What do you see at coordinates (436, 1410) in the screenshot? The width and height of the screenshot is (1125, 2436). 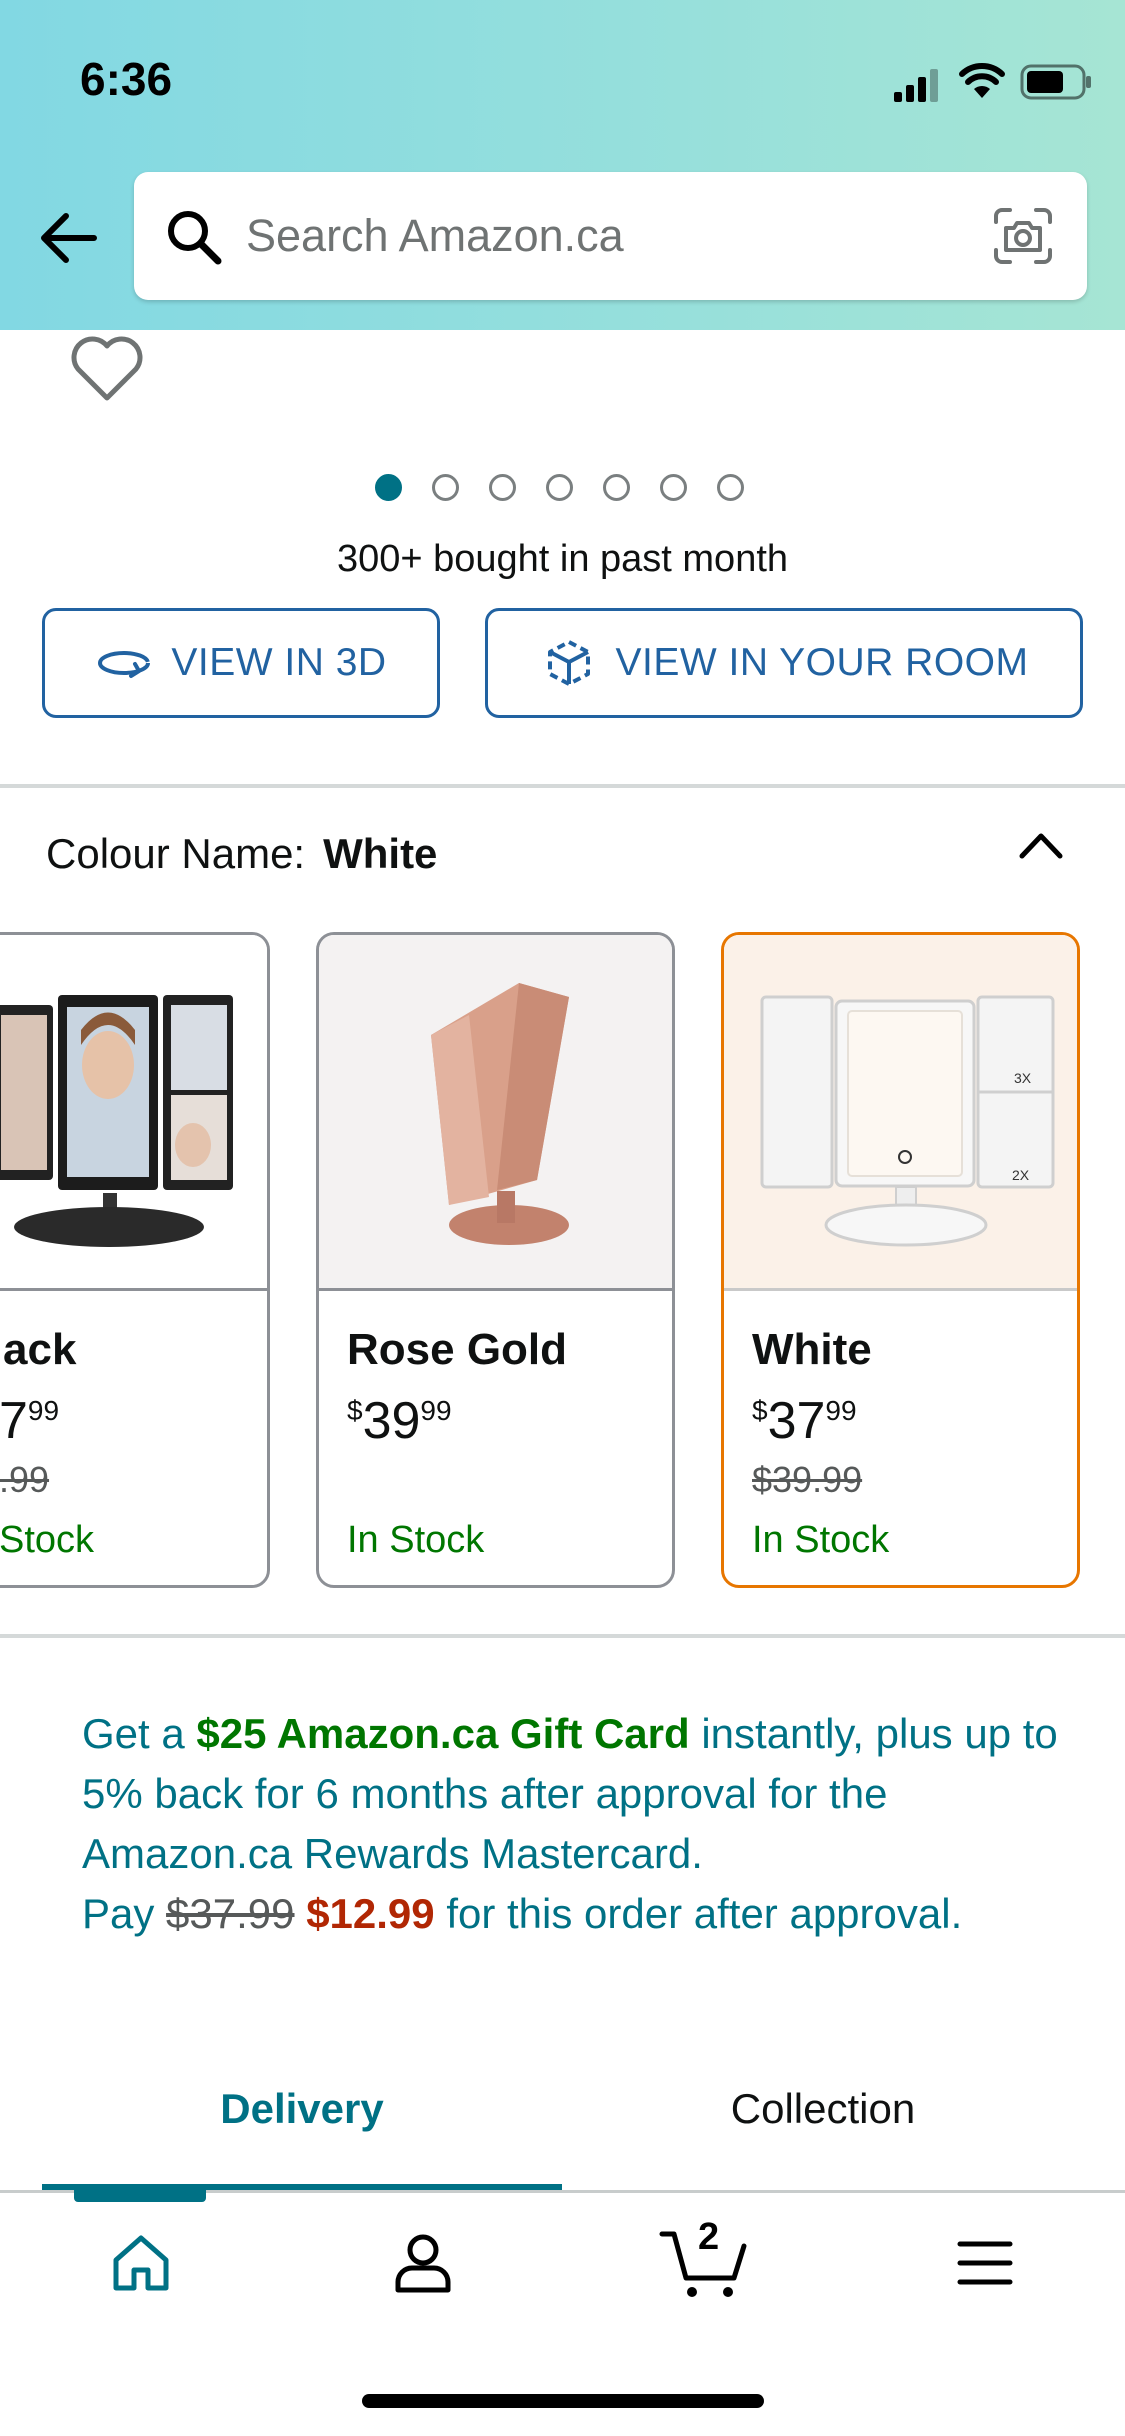 I see `swatch-price-rose-gold-cents: 99` at bounding box center [436, 1410].